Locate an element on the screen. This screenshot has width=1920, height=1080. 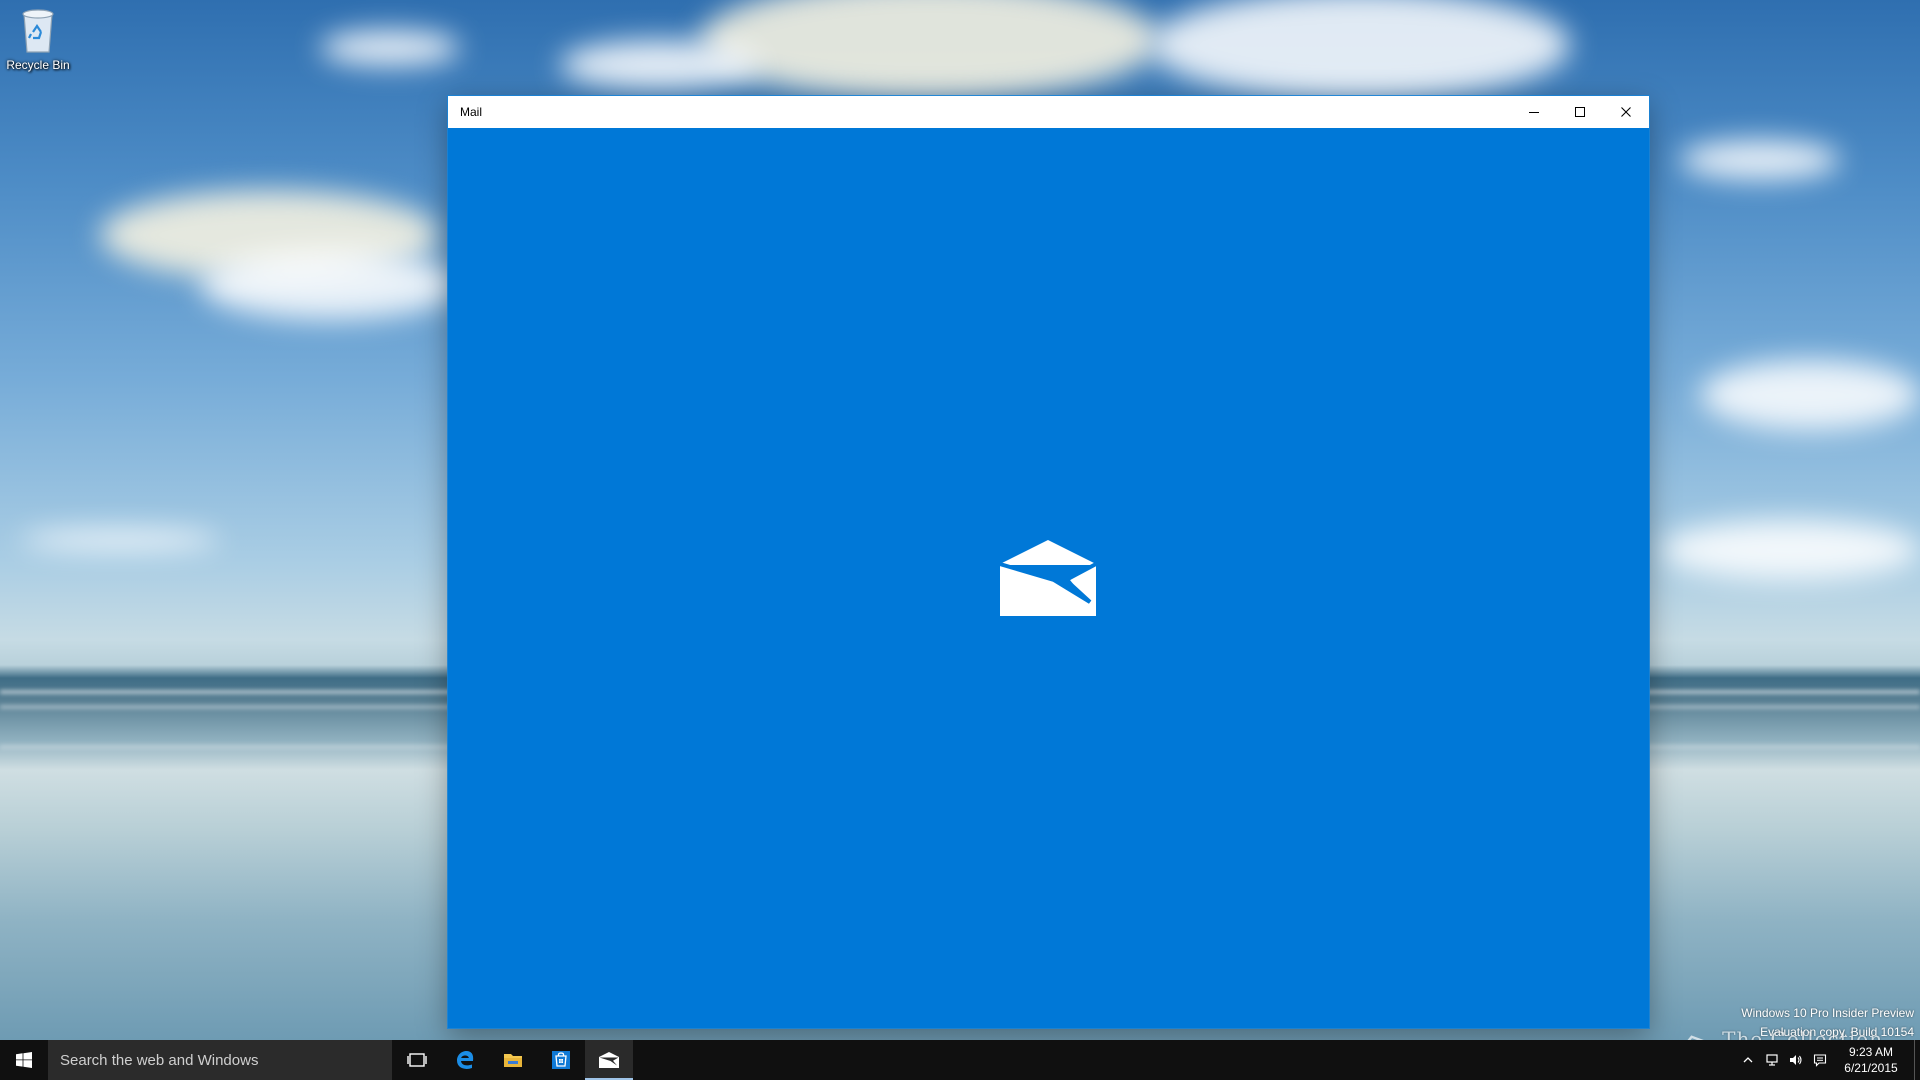
folder-icon is located at coordinates (513, 1060).